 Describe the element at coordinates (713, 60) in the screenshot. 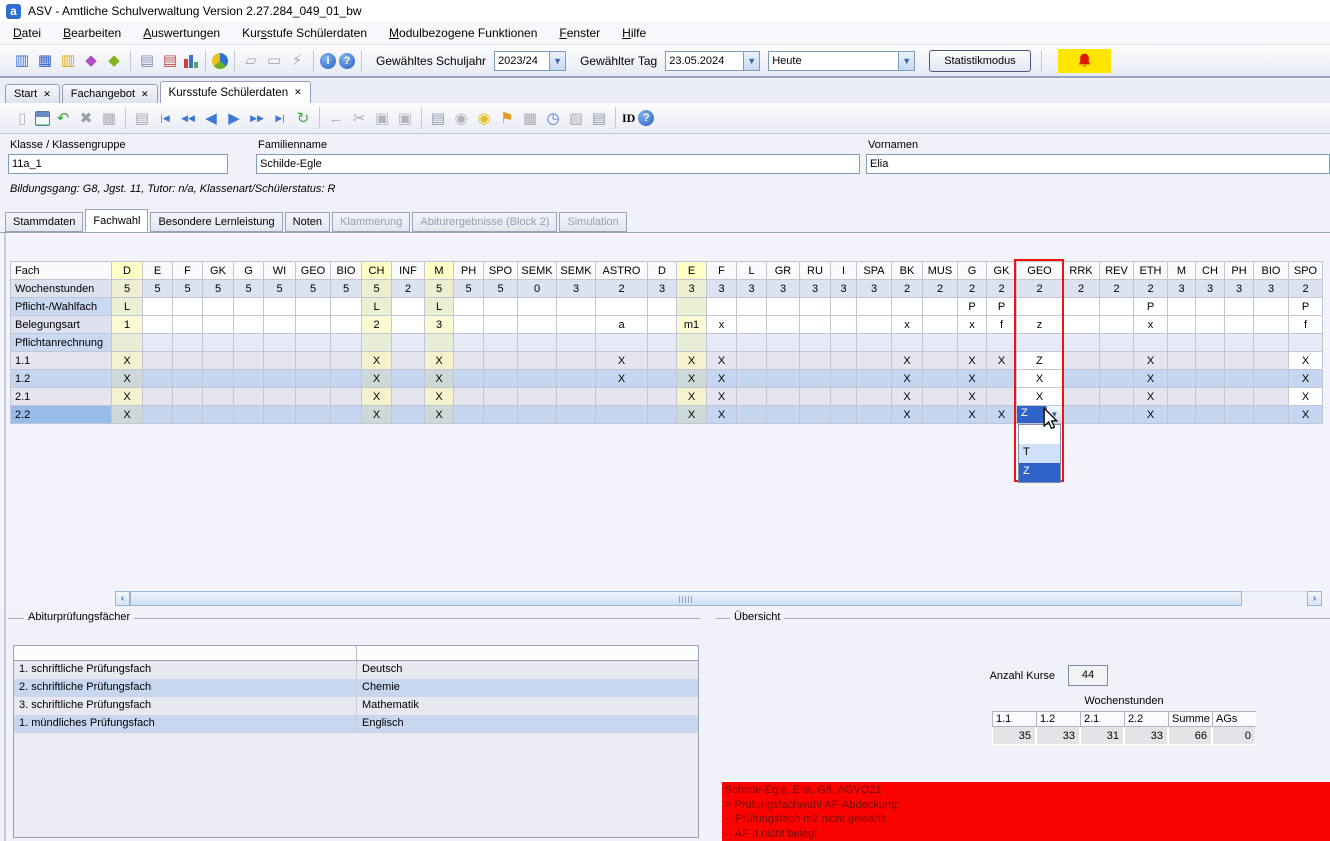

I see `day-combo: 23.05.2024 ▼` at that location.